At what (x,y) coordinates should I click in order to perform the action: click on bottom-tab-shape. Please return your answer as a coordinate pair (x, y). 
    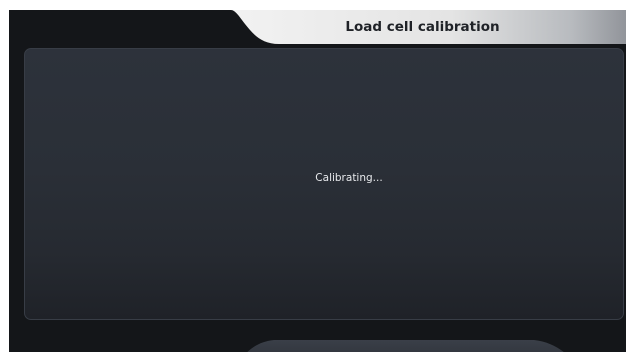
    Looking at the image, I should click on (405, 346).